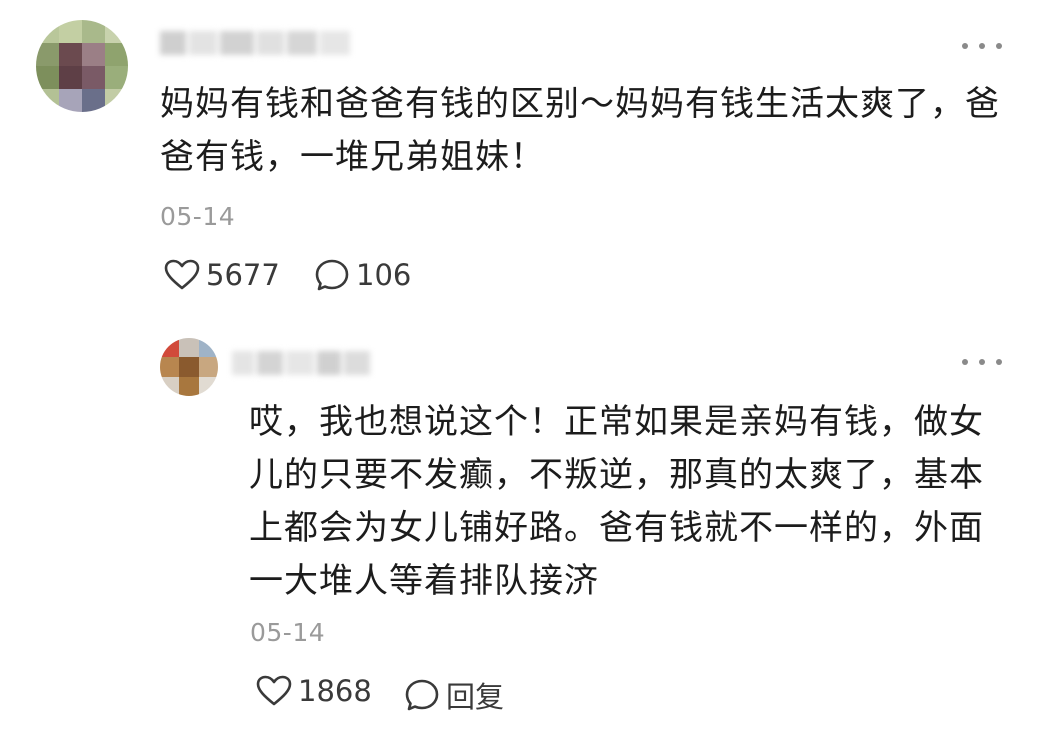  I want to click on reply-button: 106, so click(362, 275).